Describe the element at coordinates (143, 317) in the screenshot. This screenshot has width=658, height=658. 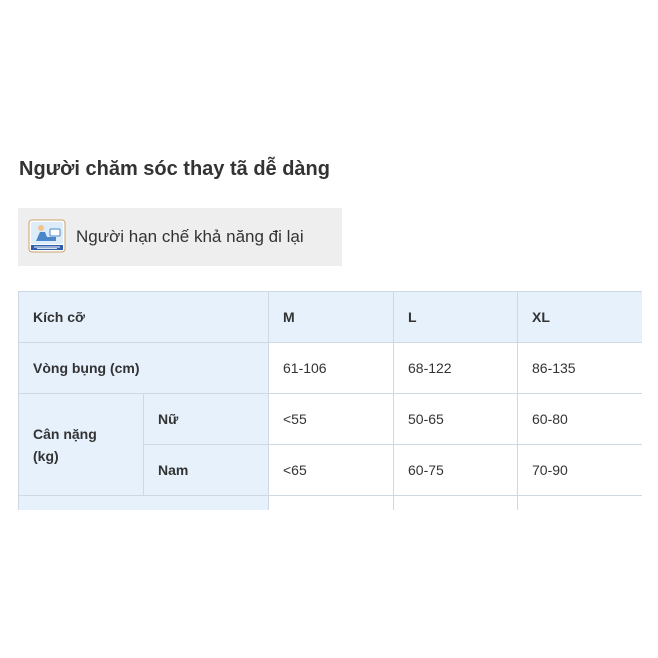
I see `size-header-label: Kích cỡ` at that location.